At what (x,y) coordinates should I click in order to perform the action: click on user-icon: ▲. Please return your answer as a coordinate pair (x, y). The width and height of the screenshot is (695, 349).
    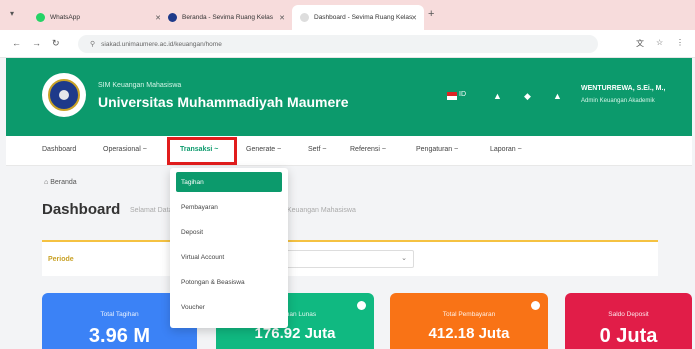
    Looking at the image, I should click on (557, 96).